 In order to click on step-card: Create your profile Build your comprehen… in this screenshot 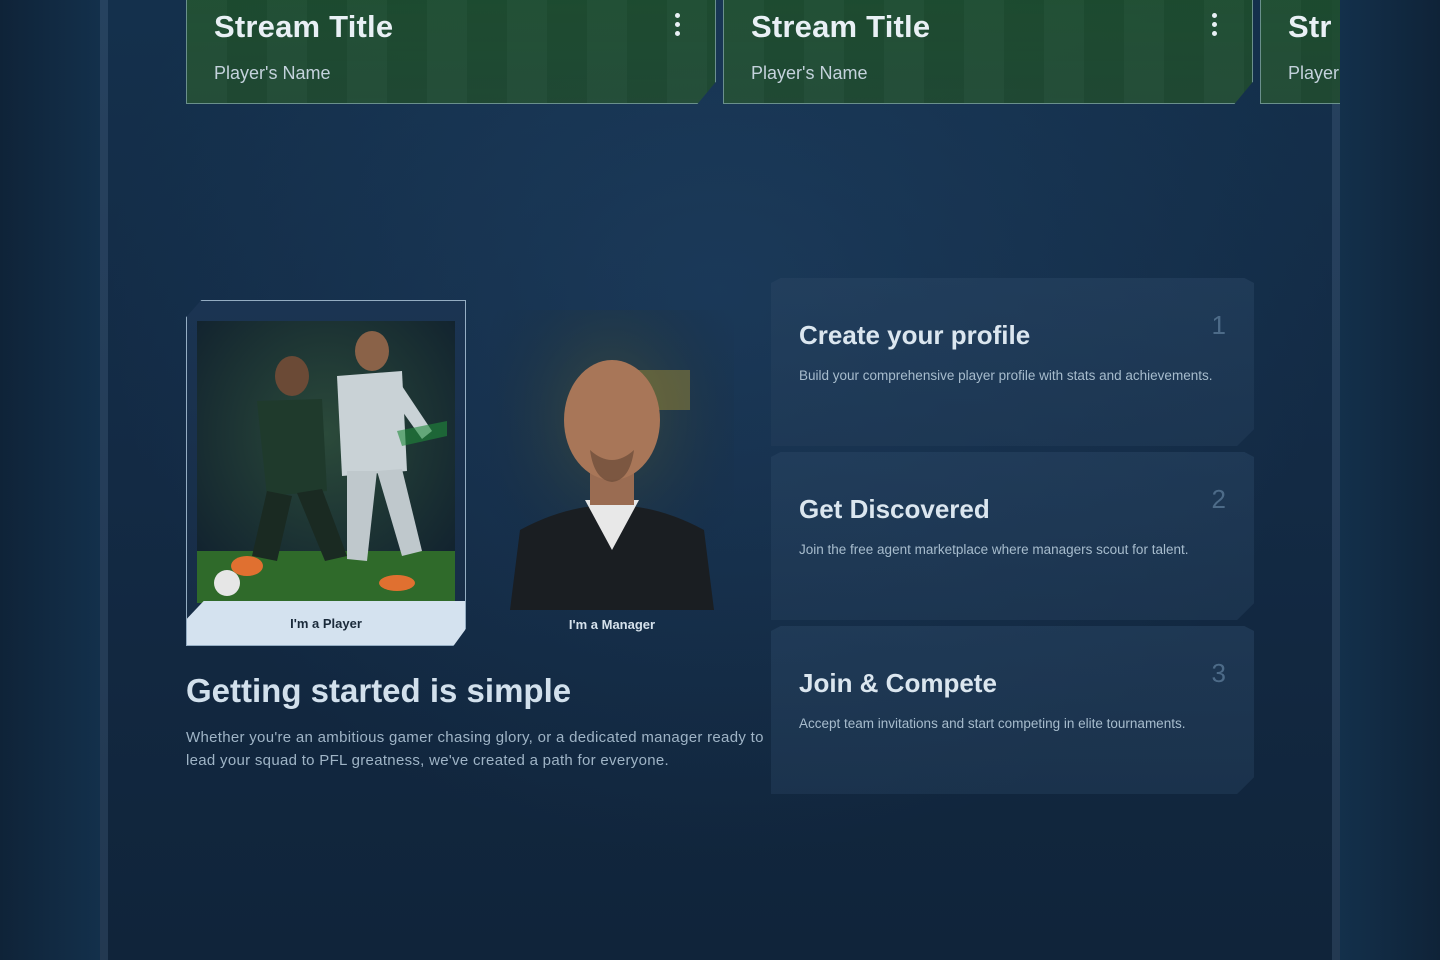, I will do `click(1012, 362)`.